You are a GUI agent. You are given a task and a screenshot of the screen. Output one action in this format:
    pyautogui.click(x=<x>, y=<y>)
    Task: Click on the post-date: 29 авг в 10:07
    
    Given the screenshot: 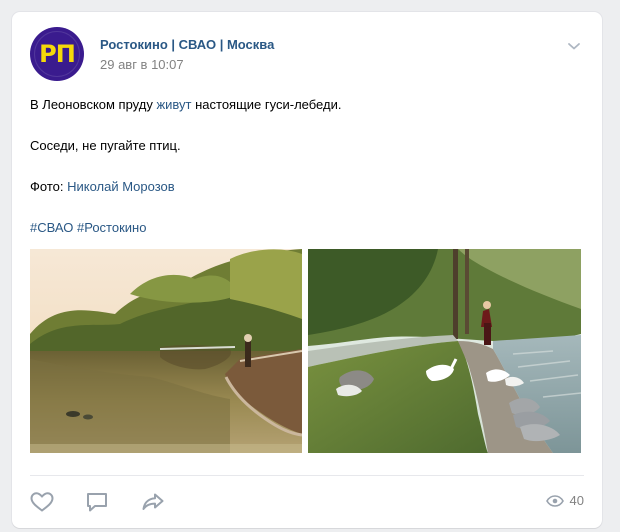 What is the action you would take?
    pyautogui.click(x=142, y=64)
    